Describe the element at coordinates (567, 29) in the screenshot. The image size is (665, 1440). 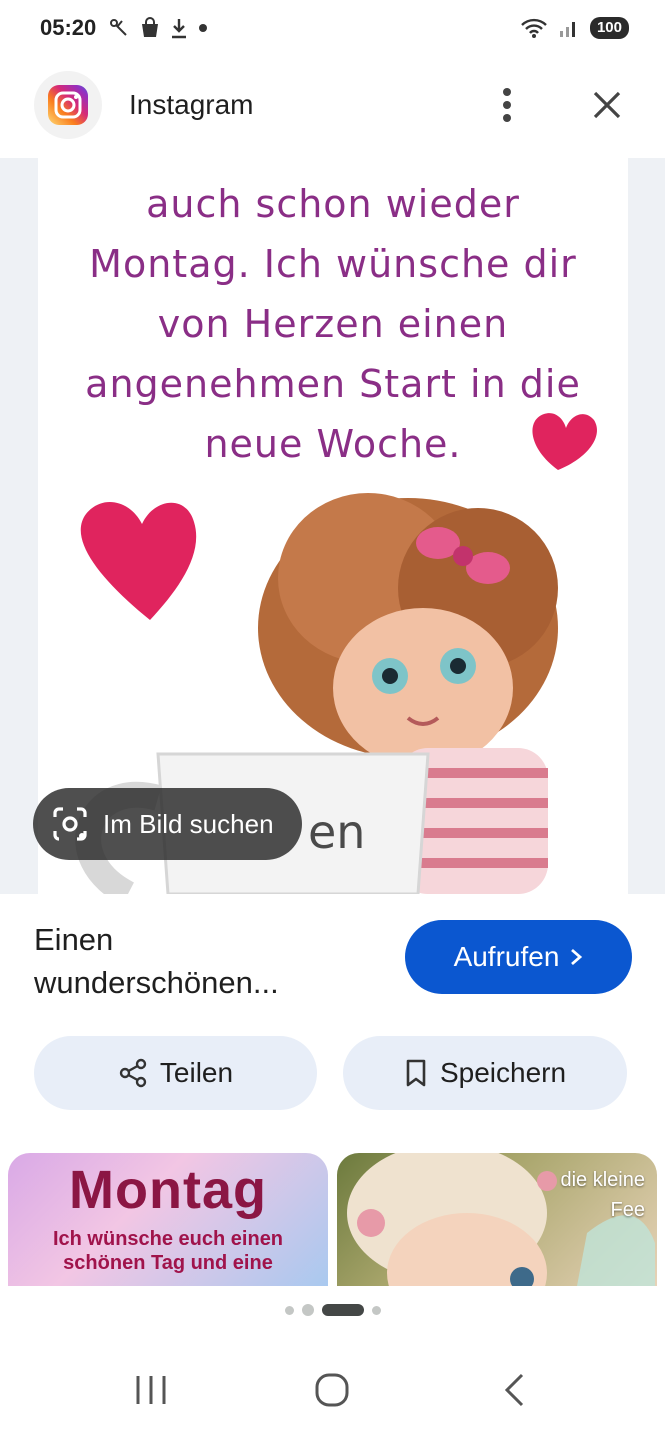
I see `signal-icon` at that location.